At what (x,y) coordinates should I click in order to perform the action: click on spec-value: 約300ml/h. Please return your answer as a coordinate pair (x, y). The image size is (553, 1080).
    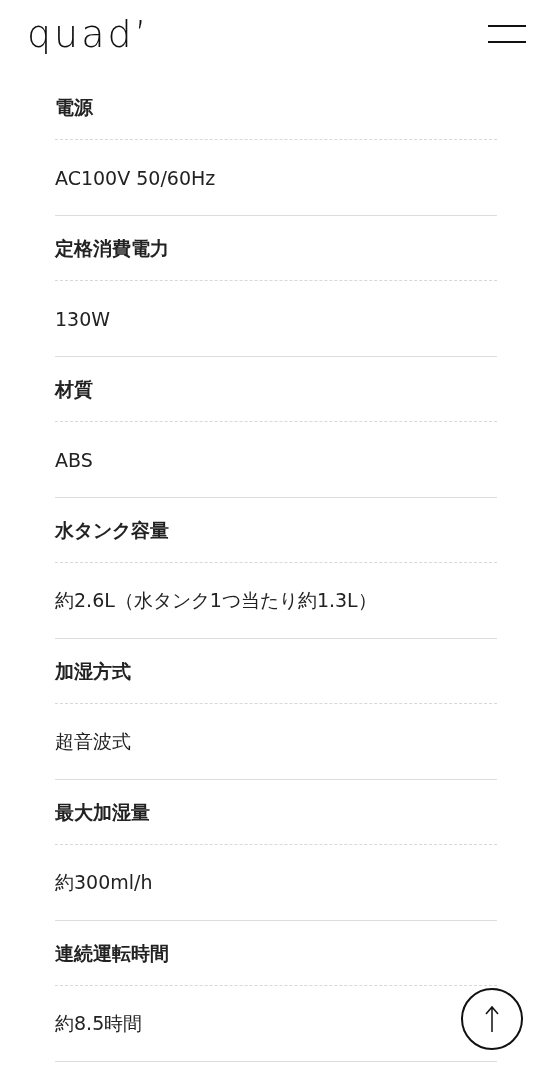
    Looking at the image, I should click on (104, 882).